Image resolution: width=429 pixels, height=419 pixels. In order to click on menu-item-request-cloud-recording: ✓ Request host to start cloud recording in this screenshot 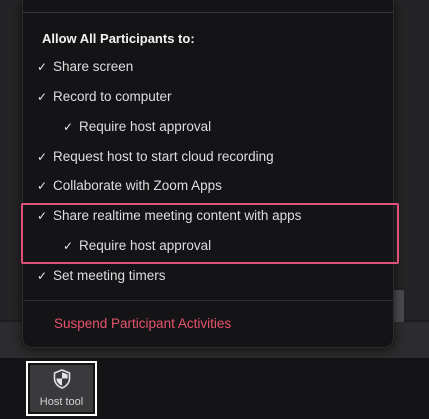, I will do `click(155, 157)`.